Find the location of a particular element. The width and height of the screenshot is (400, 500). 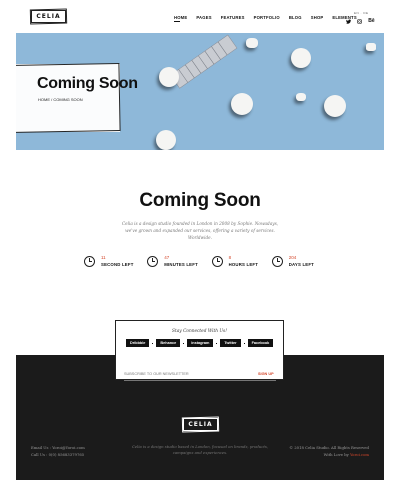

header-social-icons: Bē is located at coordinates (360, 21).